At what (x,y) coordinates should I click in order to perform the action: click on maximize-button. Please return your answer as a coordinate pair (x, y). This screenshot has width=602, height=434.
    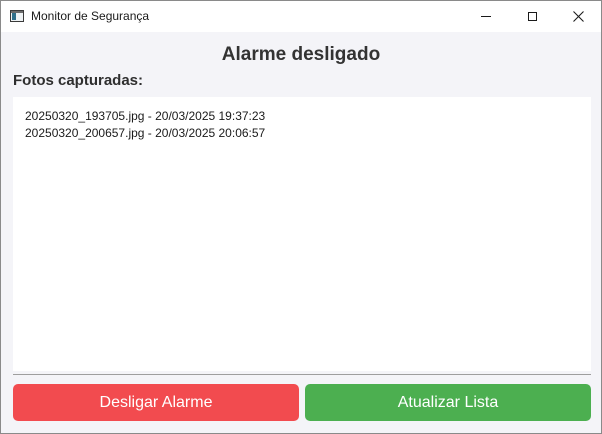
    Looking at the image, I should click on (532, 16).